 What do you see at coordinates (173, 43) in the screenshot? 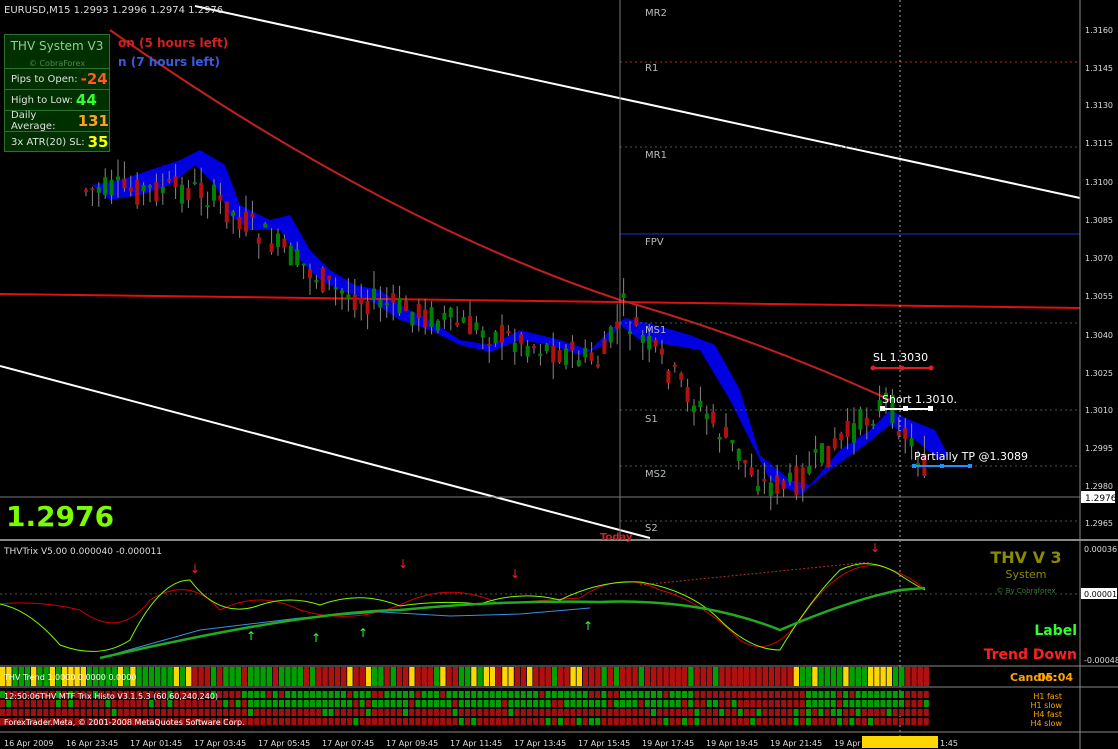
I see `red-session-text: on (5 hours left)` at bounding box center [173, 43].